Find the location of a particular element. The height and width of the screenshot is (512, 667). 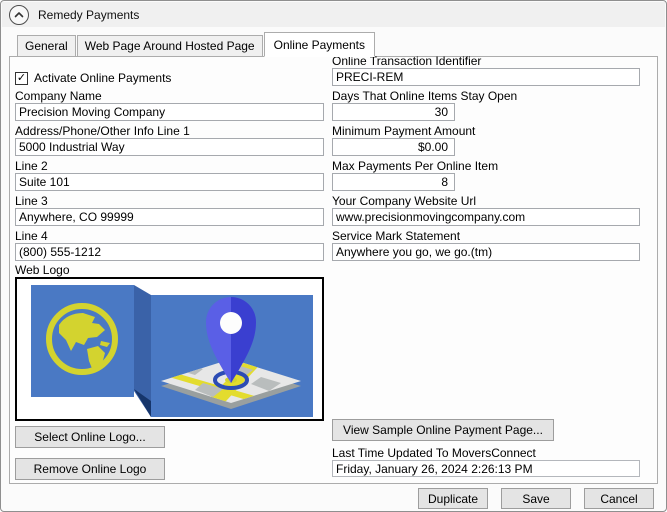

company-logo-image is located at coordinates (169, 349).